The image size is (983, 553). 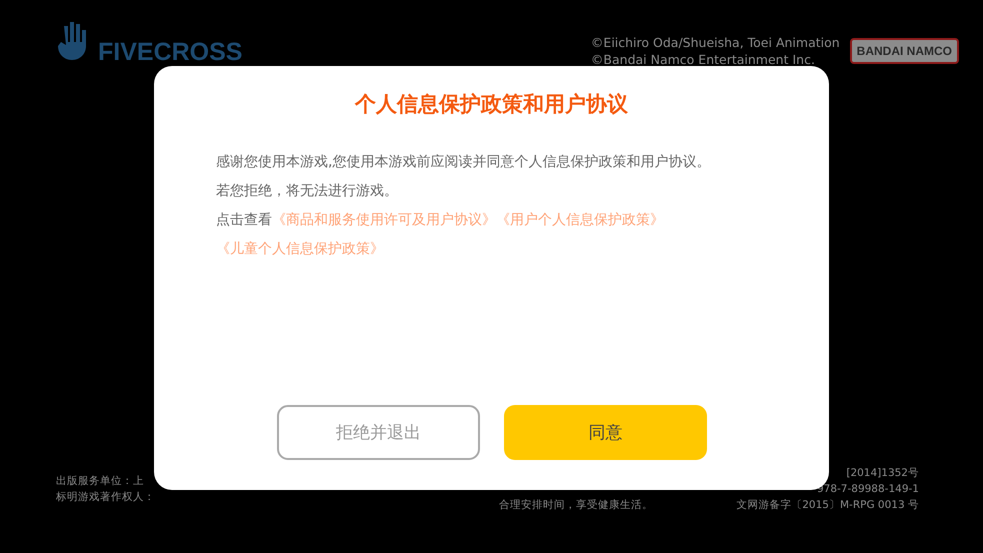 I want to click on logo-text: FIVECROSS, so click(x=170, y=52).